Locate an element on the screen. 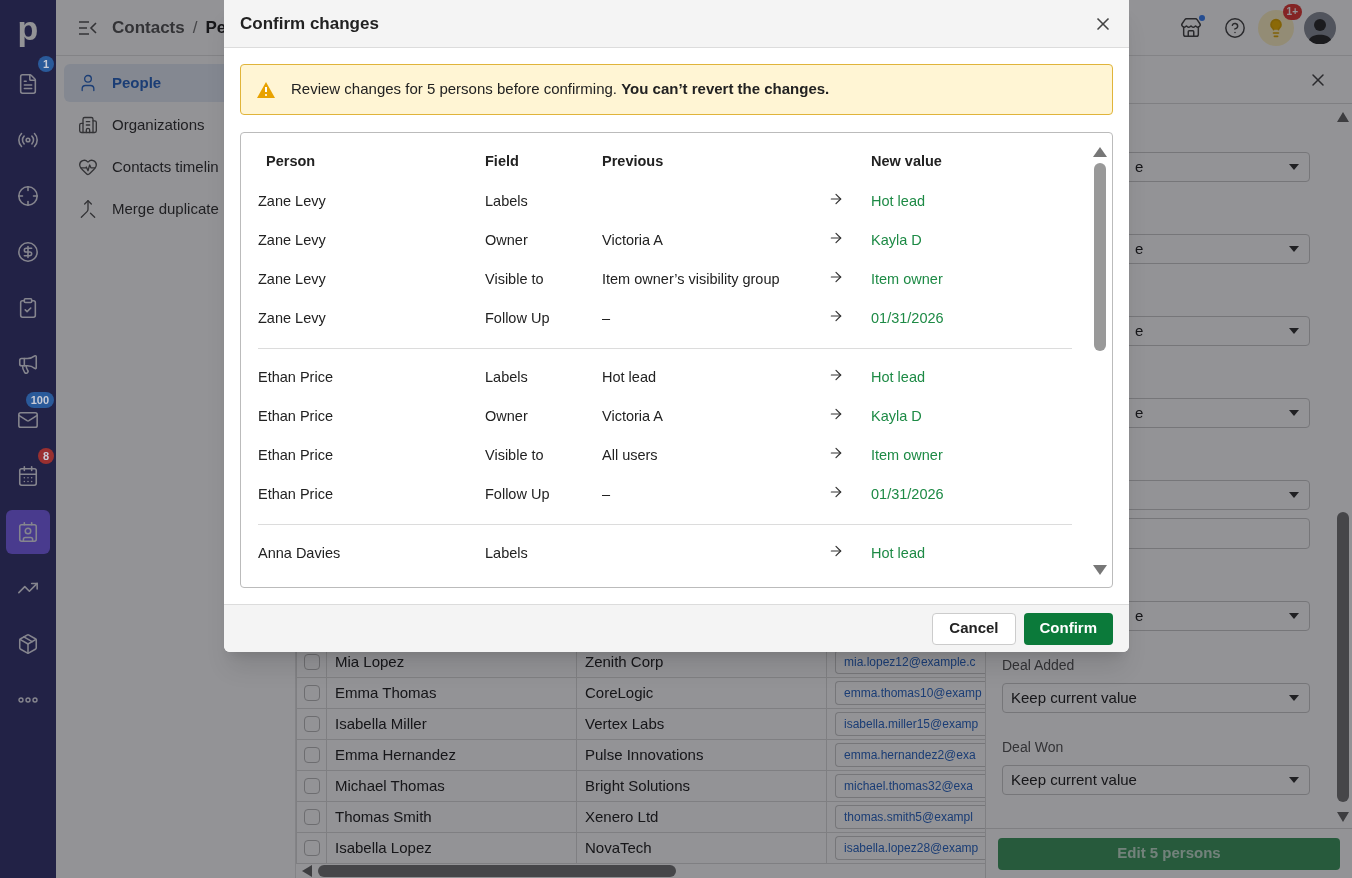 The height and width of the screenshot is (878, 1352). table-cell-text: Isabella Lopez is located at coordinates (383, 847).